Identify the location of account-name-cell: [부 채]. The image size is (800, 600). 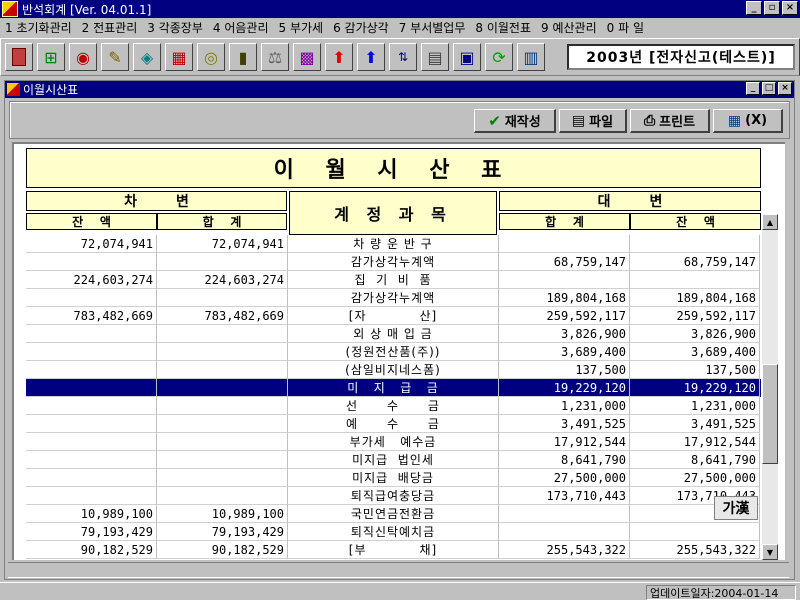
(393, 550).